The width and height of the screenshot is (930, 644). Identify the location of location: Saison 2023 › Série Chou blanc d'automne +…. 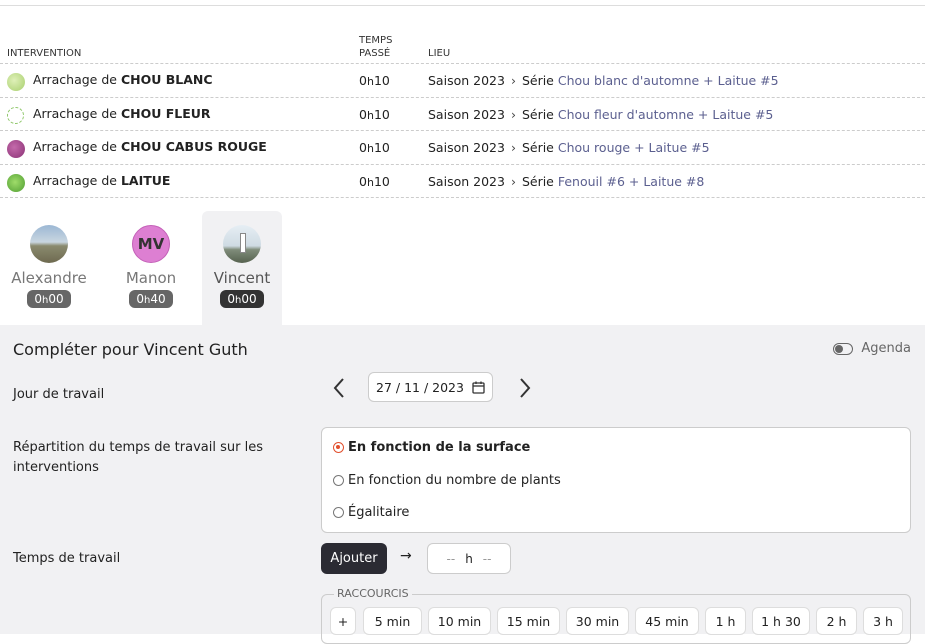
(603, 80).